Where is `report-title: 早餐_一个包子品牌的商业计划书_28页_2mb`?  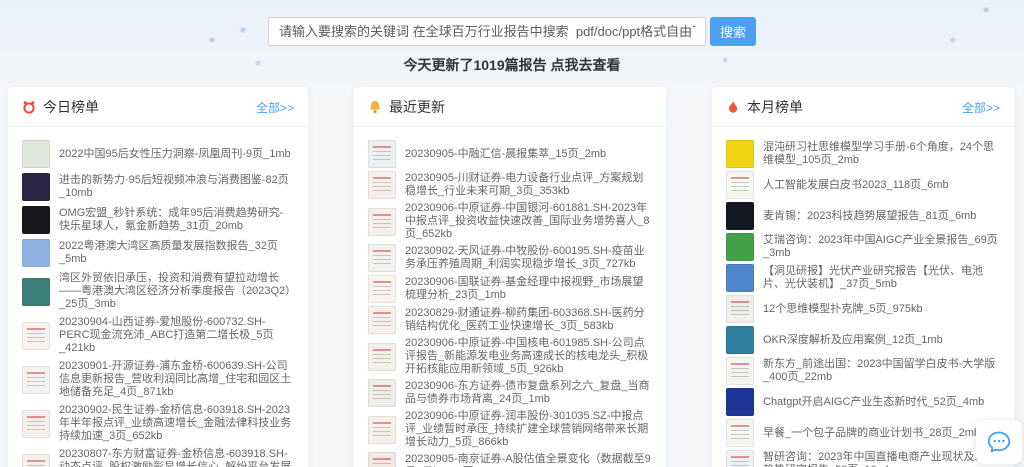
report-title: 早餐_一个包子品牌的商业计划书_28页_2mb is located at coordinates (871, 432).